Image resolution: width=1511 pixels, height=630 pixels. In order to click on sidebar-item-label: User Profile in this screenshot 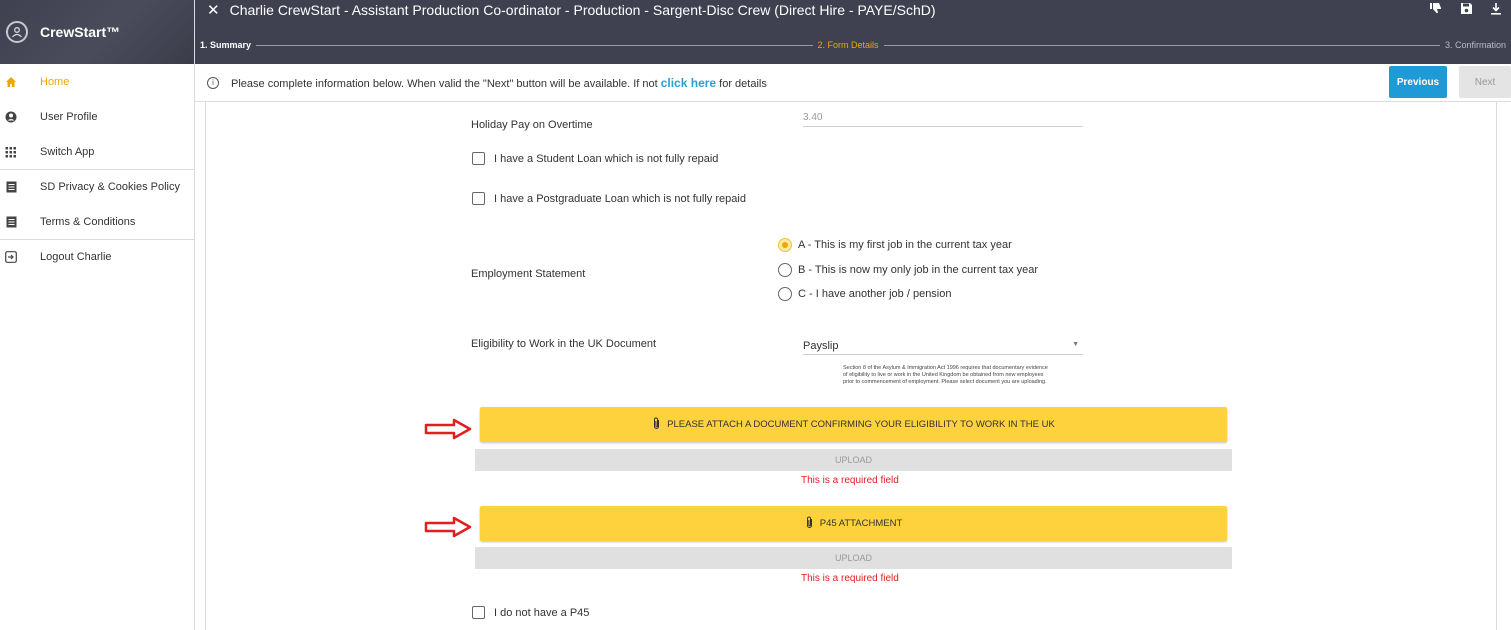, I will do `click(69, 116)`.